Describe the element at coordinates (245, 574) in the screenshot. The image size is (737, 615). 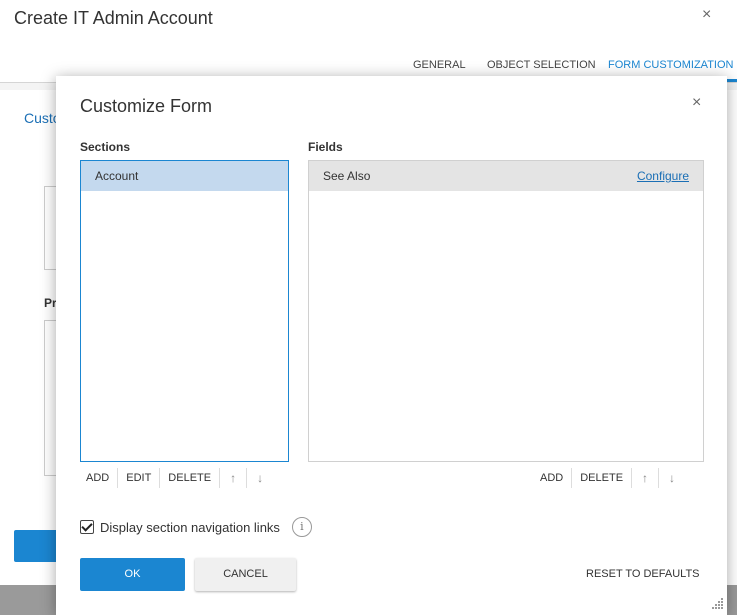
I see `cancel-button: CANCEL` at that location.